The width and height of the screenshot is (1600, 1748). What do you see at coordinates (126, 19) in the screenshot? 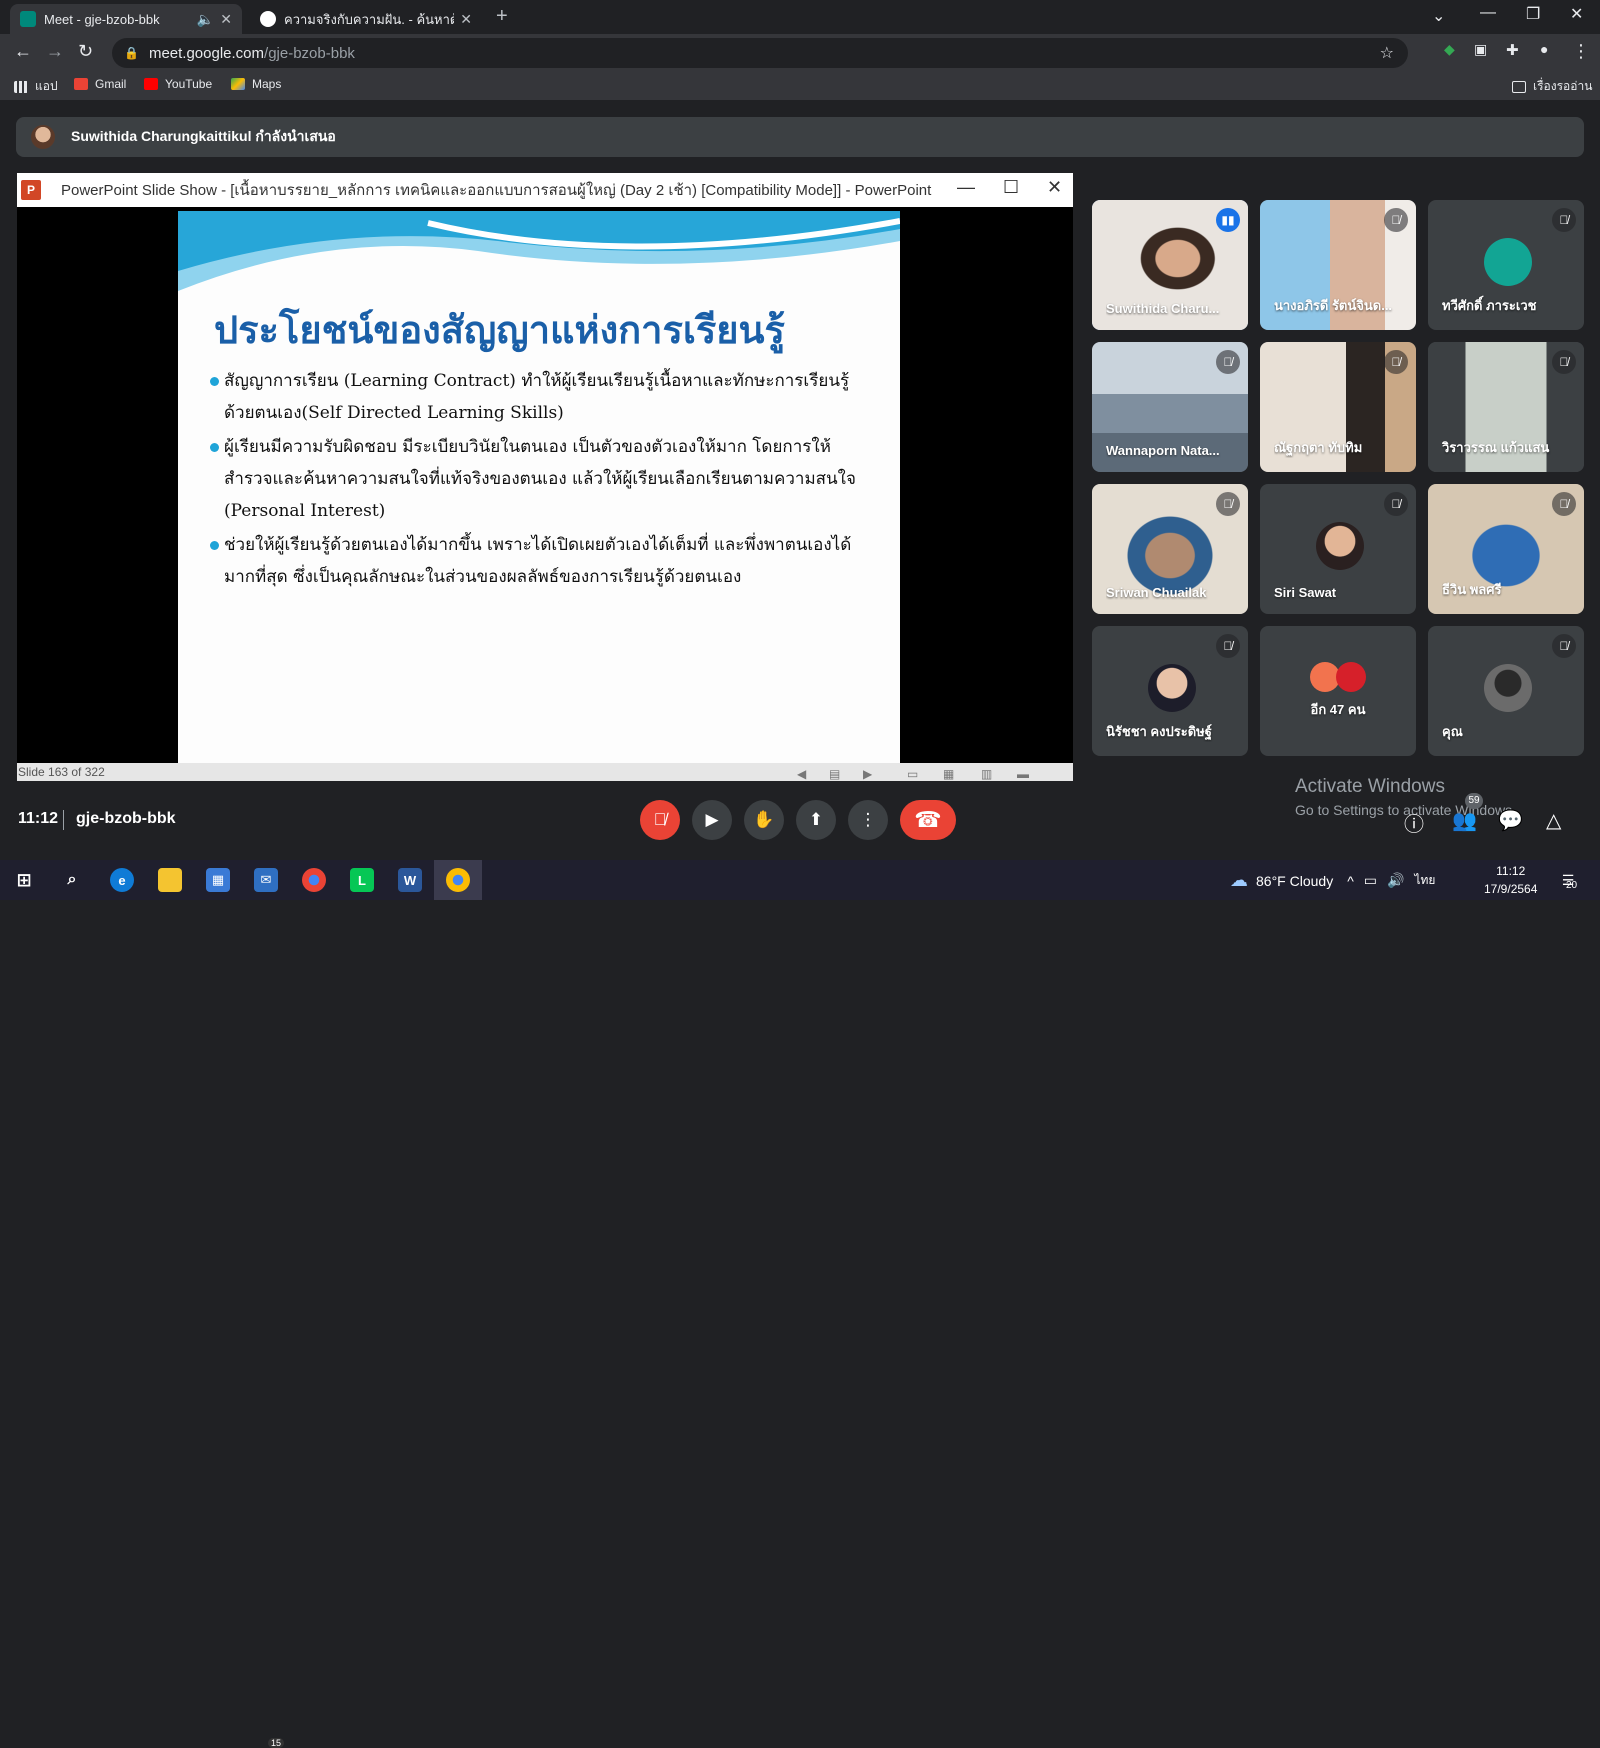
I see `tab-meet: Meet - gje-bzob-bbk 🔈 ✕` at bounding box center [126, 19].